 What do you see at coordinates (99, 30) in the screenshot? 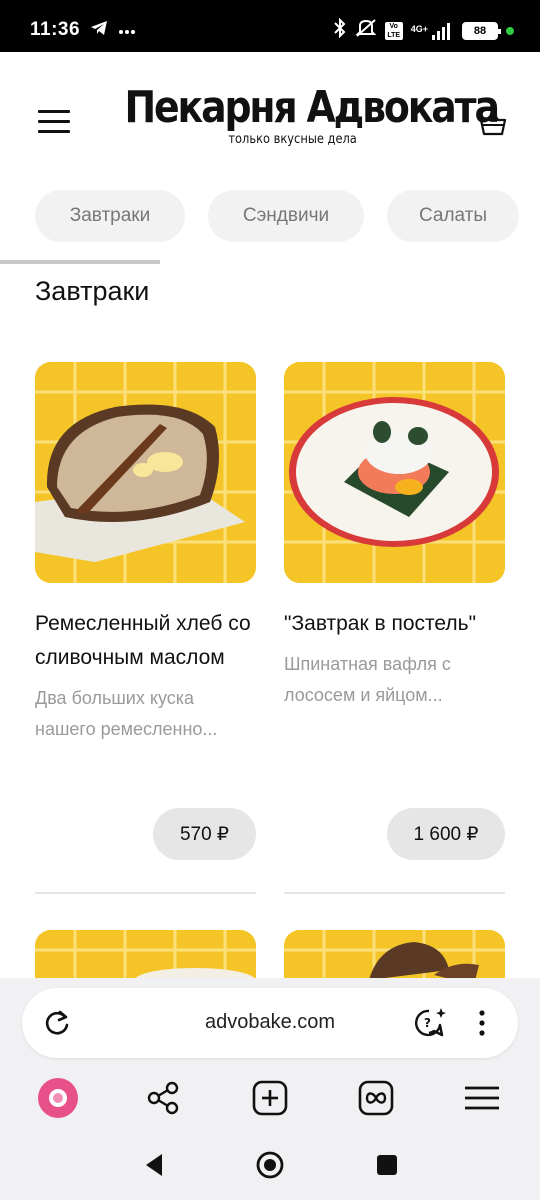
I see `telegram-icon` at bounding box center [99, 30].